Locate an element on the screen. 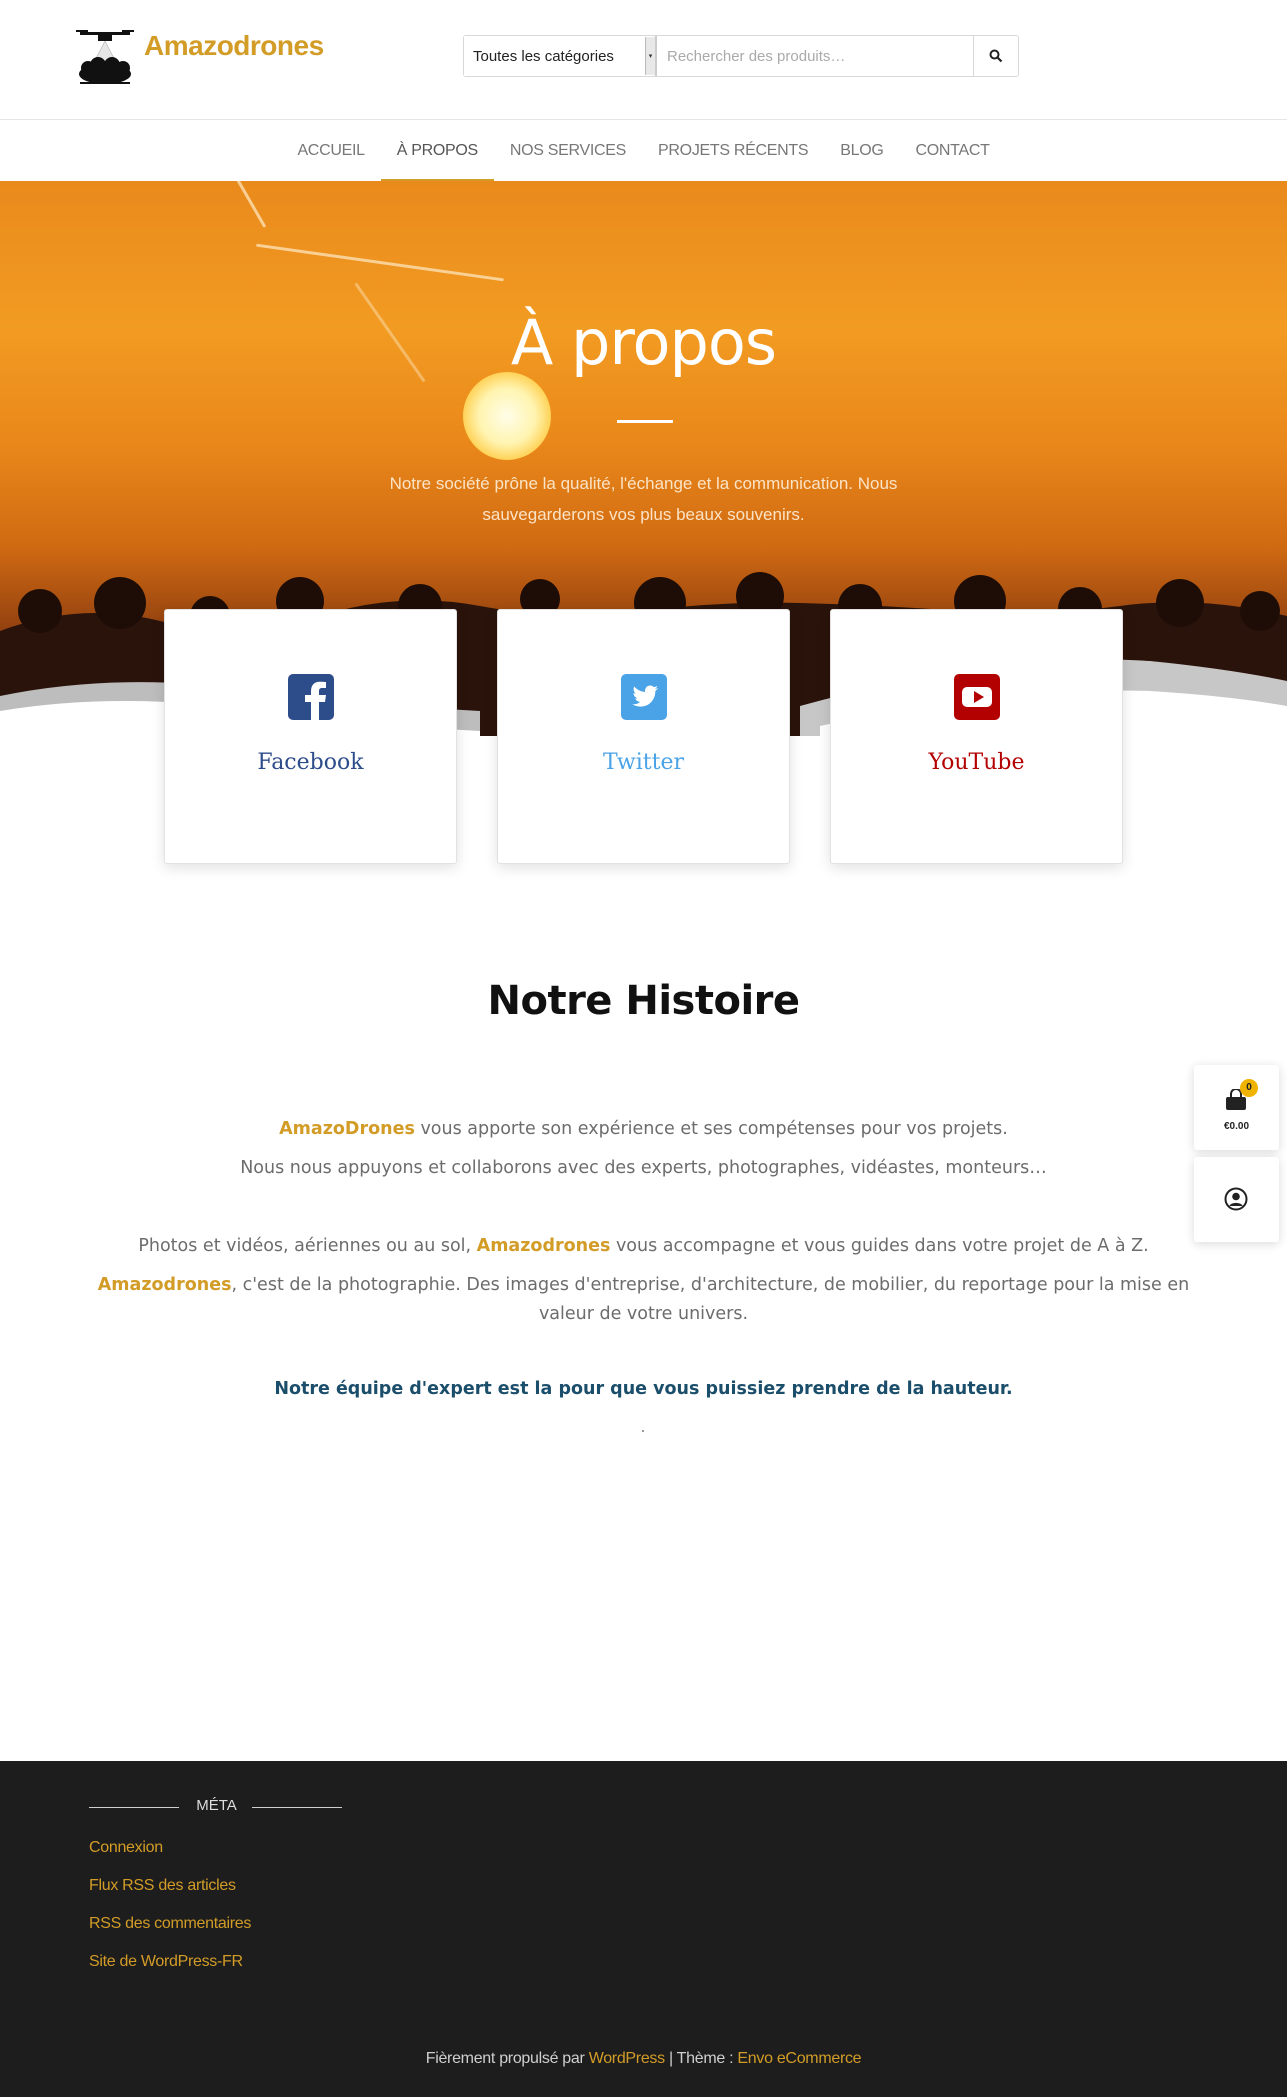 The height and width of the screenshot is (2097, 1287). youtube-icon is located at coordinates (977, 697).